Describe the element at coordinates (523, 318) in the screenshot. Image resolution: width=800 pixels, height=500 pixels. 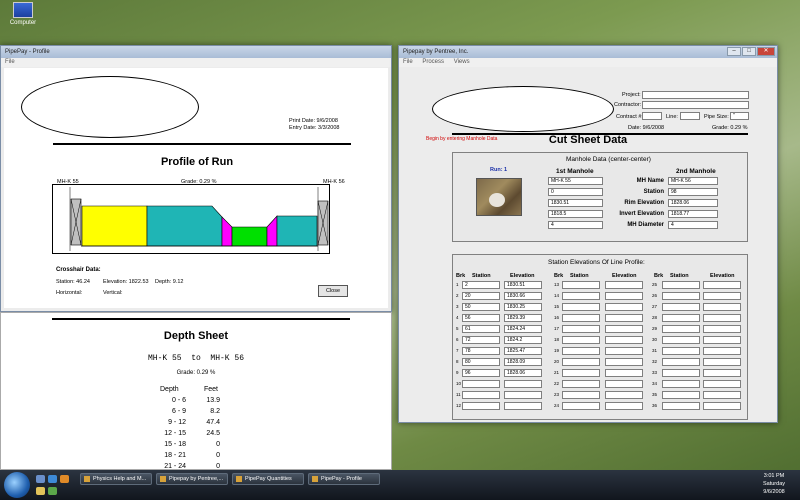
I see `elevation-input: 1829.39` at that location.